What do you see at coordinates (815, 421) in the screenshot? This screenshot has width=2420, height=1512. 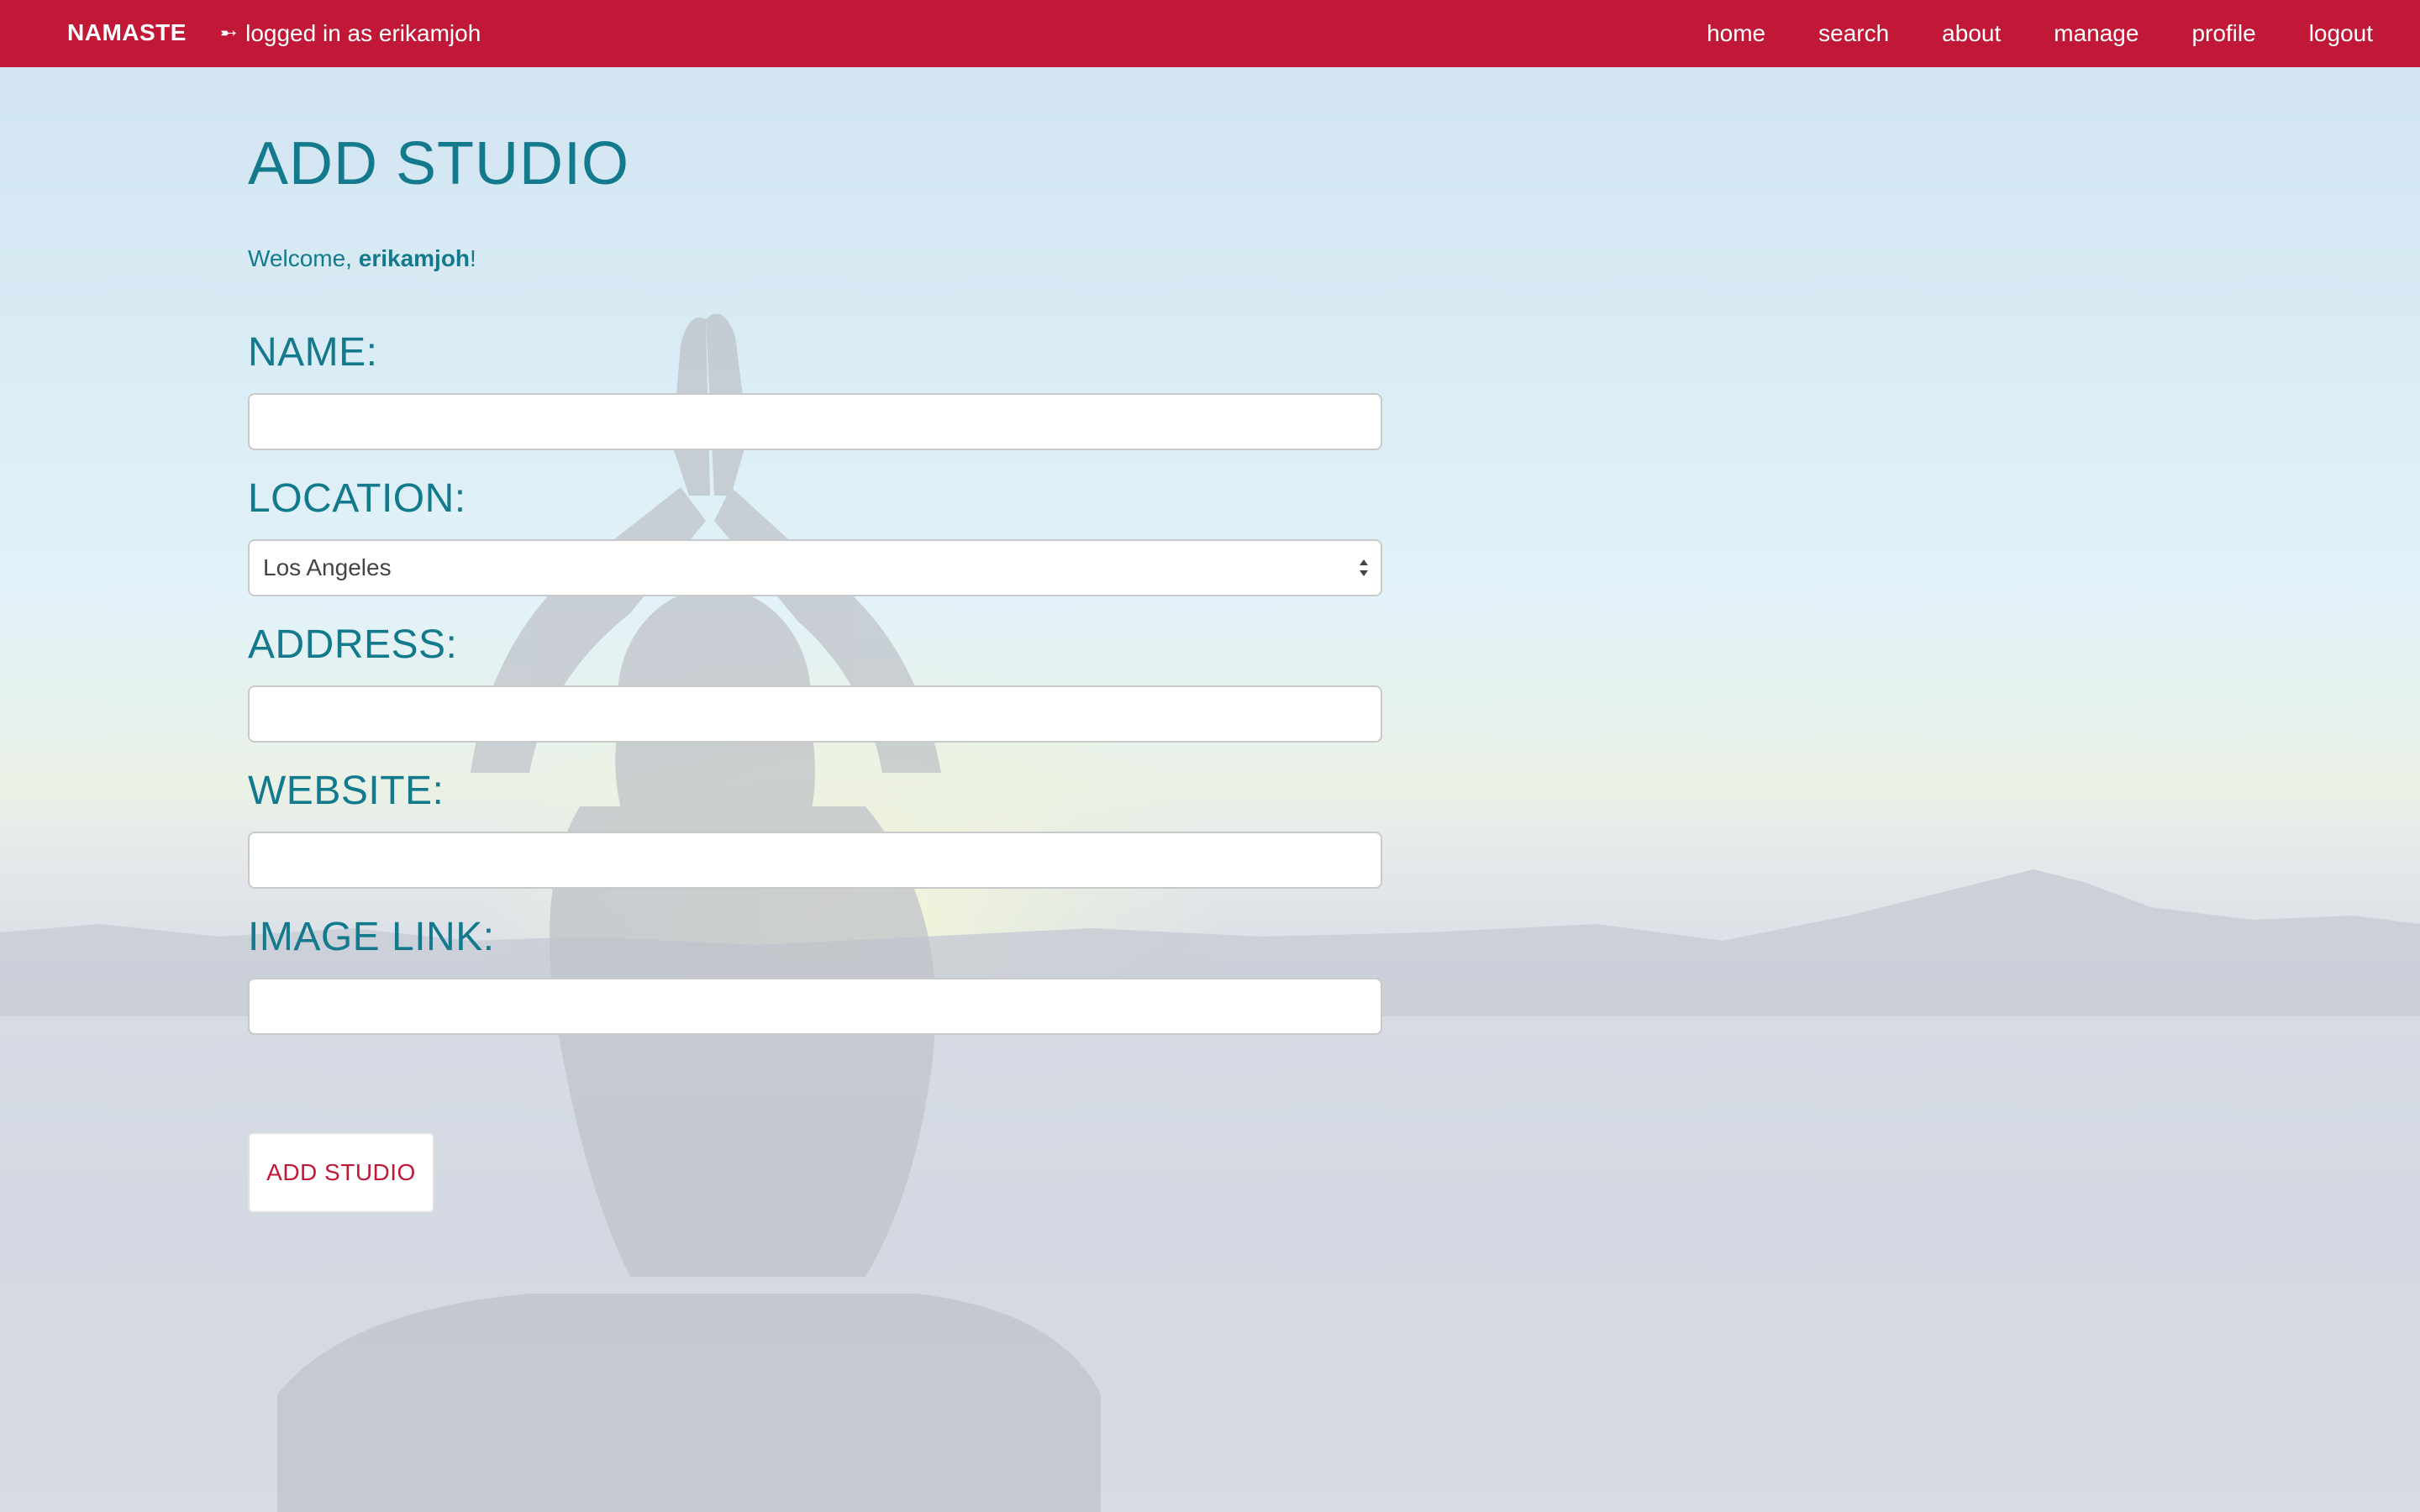 I see `name-input` at bounding box center [815, 421].